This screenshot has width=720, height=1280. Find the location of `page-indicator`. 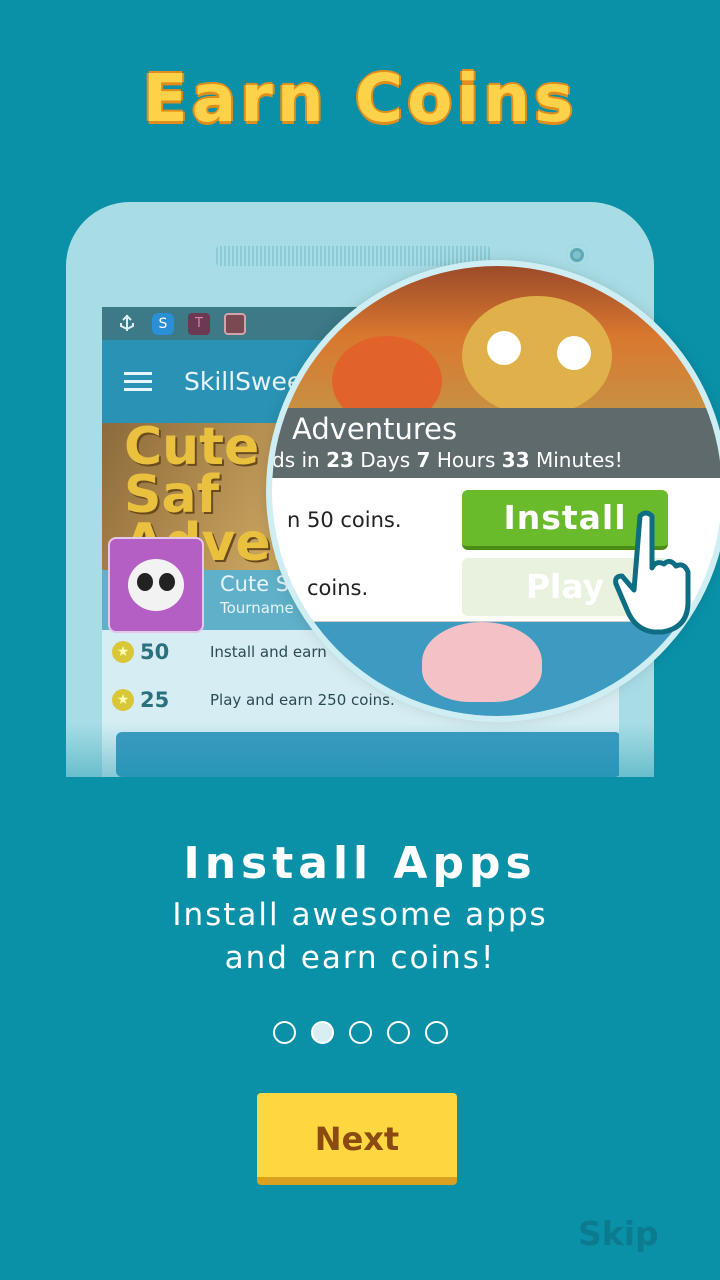

page-indicator is located at coordinates (360, 1032).